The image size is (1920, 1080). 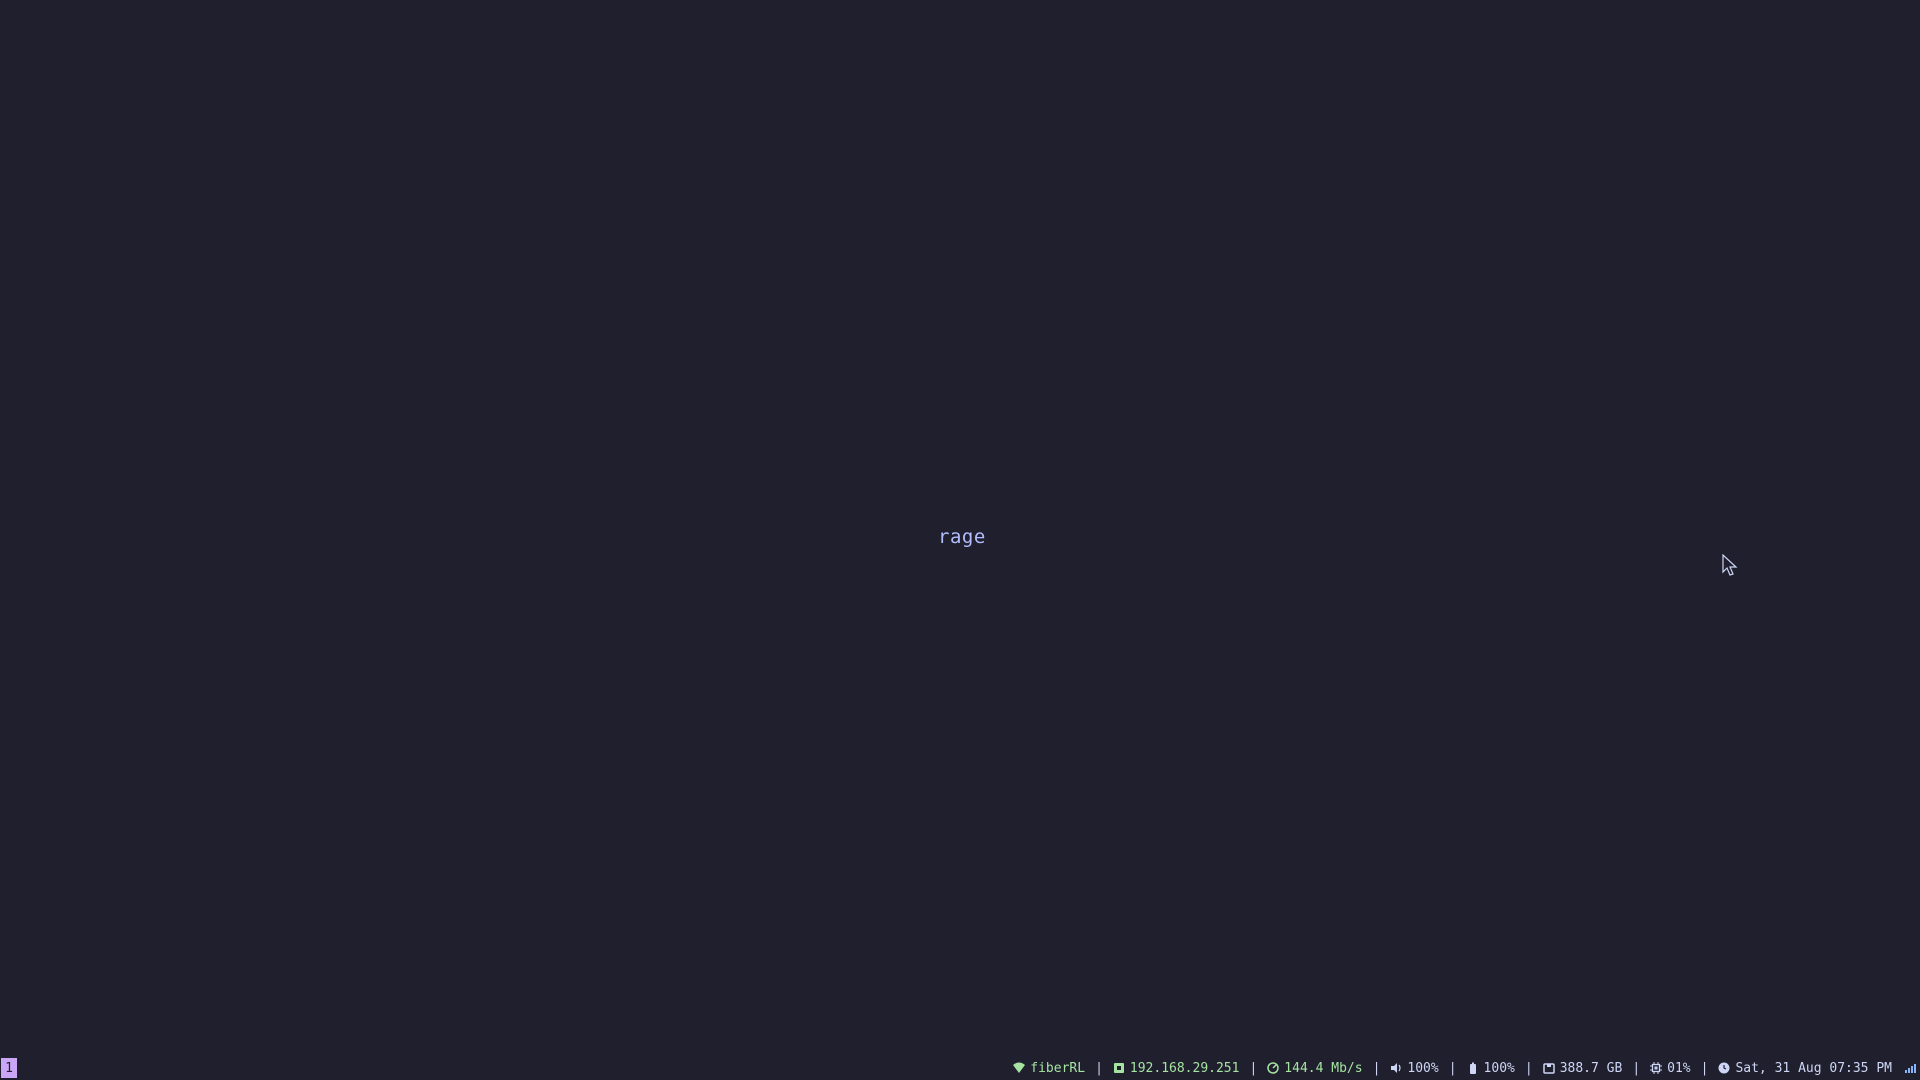 I want to click on center-text: rage, so click(x=962, y=537).